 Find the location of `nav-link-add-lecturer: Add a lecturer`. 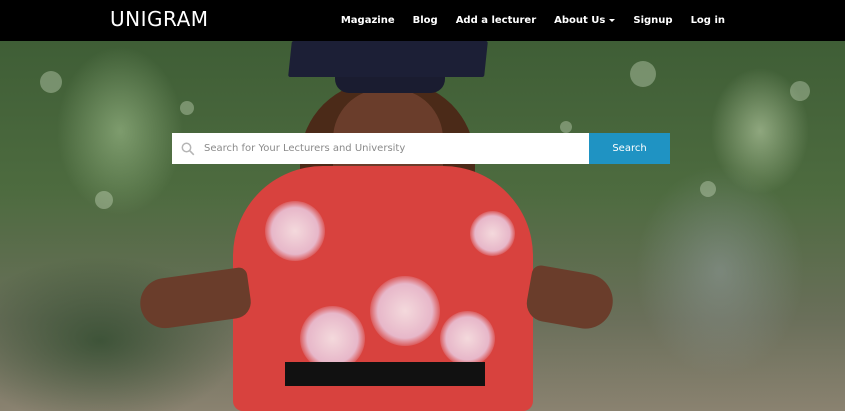

nav-link-add-lecturer: Add a lecturer is located at coordinates (496, 20).